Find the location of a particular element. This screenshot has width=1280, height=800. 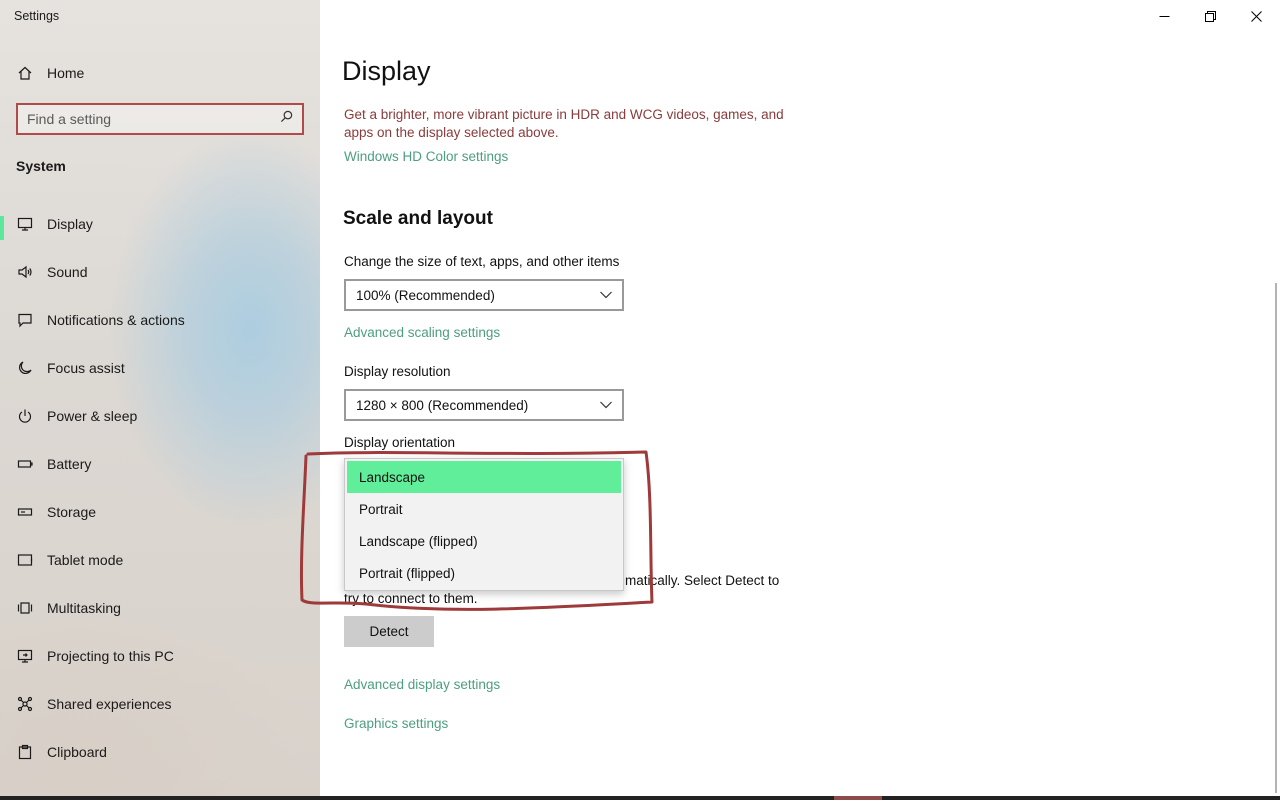

taskbar-edge is located at coordinates (640, 798).